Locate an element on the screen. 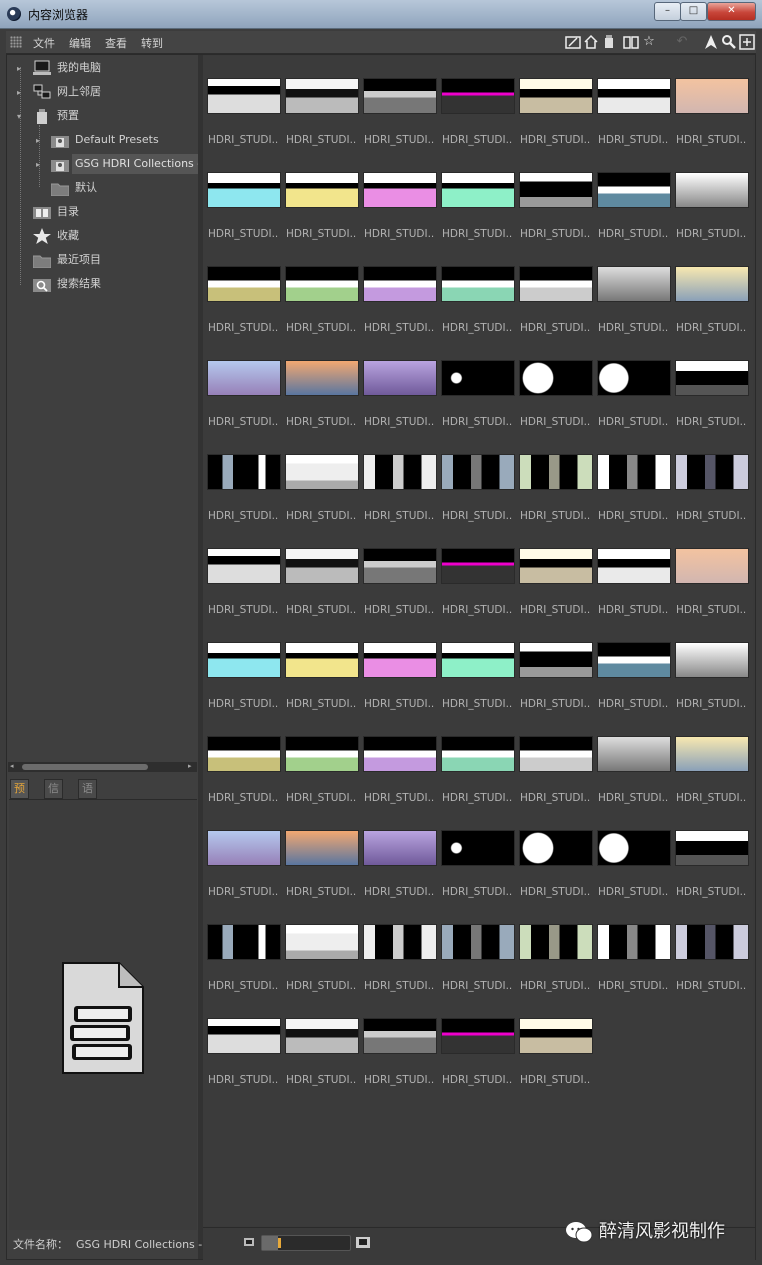 The height and width of the screenshot is (1265, 762). close-button: ✕ is located at coordinates (731, 11).